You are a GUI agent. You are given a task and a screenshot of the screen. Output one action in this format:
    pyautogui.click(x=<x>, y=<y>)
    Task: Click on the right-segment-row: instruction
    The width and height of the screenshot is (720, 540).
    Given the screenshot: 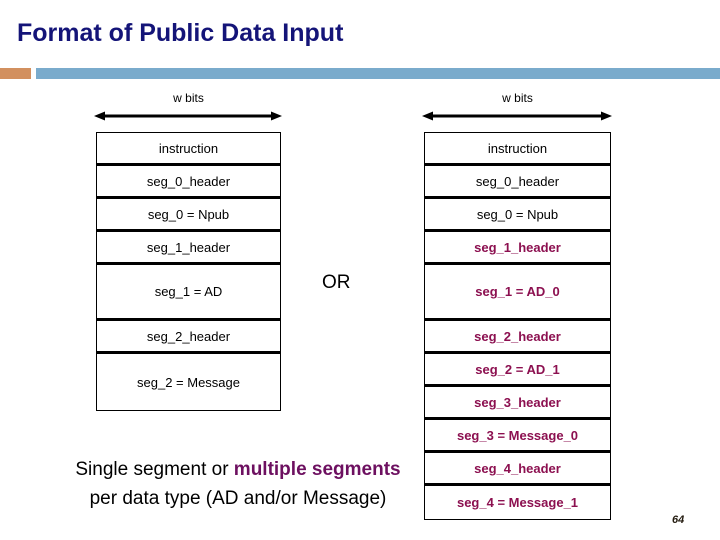 What is the action you would take?
    pyautogui.click(x=517, y=149)
    